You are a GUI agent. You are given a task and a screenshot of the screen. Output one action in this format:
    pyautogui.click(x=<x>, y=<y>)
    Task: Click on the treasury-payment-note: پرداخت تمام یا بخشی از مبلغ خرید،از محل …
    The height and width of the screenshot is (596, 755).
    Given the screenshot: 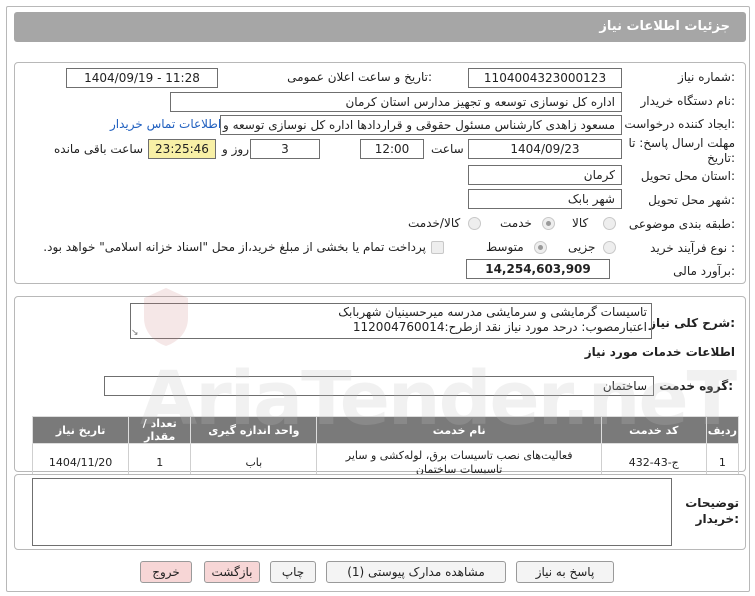 What is the action you would take?
    pyautogui.click(x=234, y=247)
    